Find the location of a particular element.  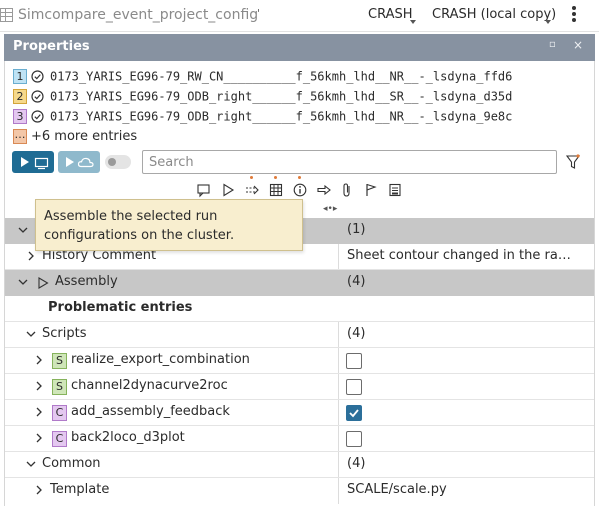

panel-title: Properties is located at coordinates (51, 46).